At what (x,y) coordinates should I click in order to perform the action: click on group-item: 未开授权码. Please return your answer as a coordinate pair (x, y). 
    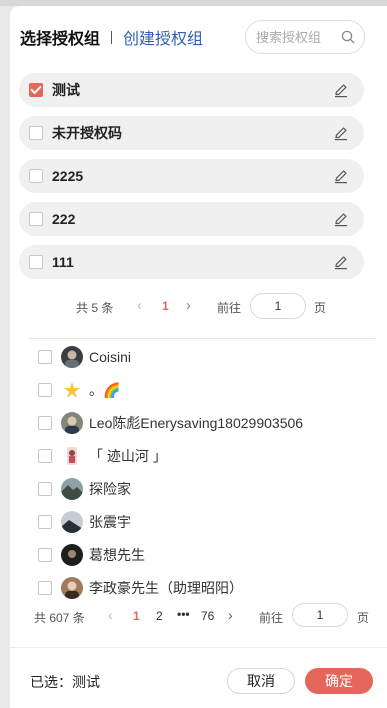
    Looking at the image, I should click on (191, 133).